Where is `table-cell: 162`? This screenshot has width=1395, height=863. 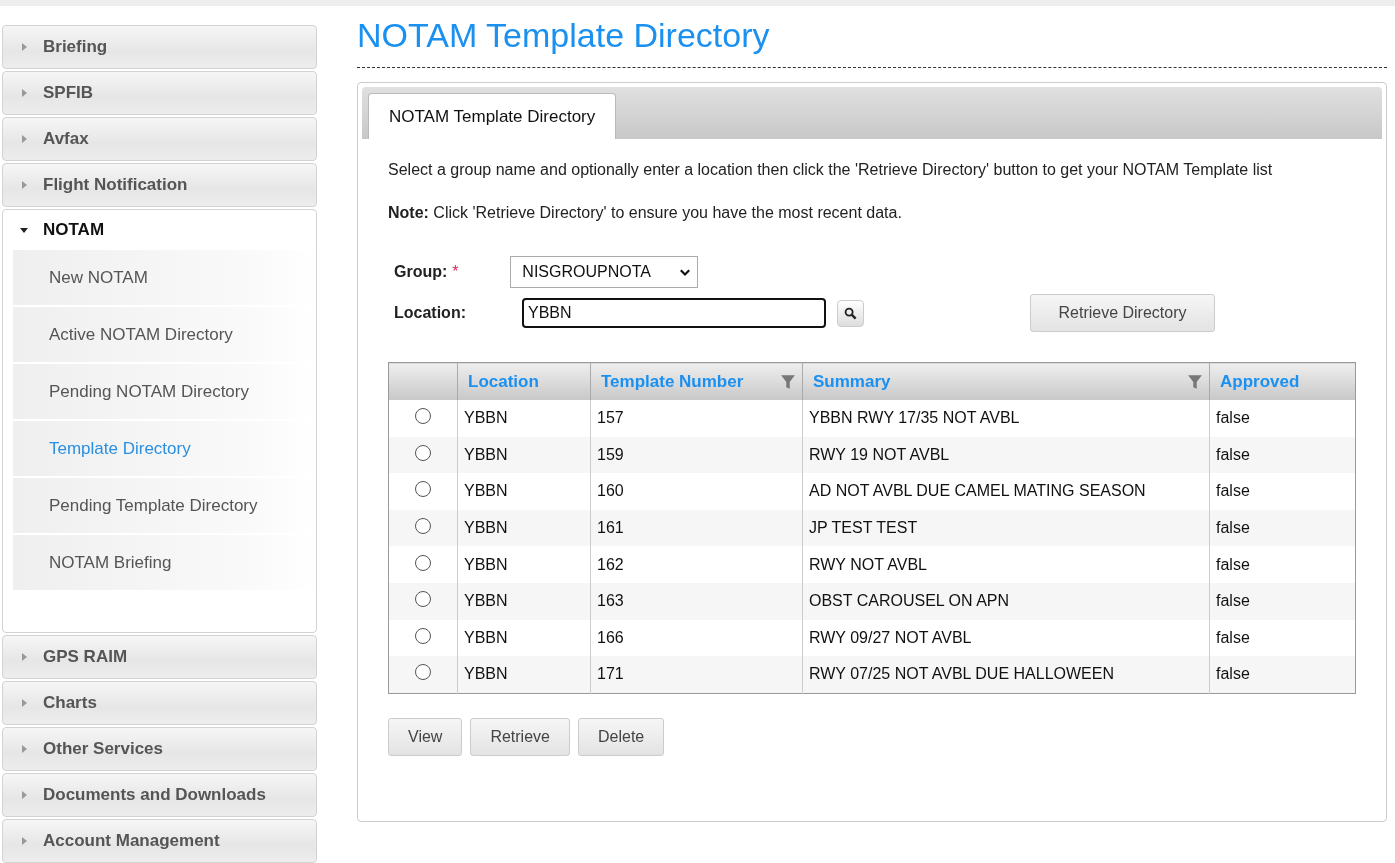
table-cell: 162 is located at coordinates (610, 564).